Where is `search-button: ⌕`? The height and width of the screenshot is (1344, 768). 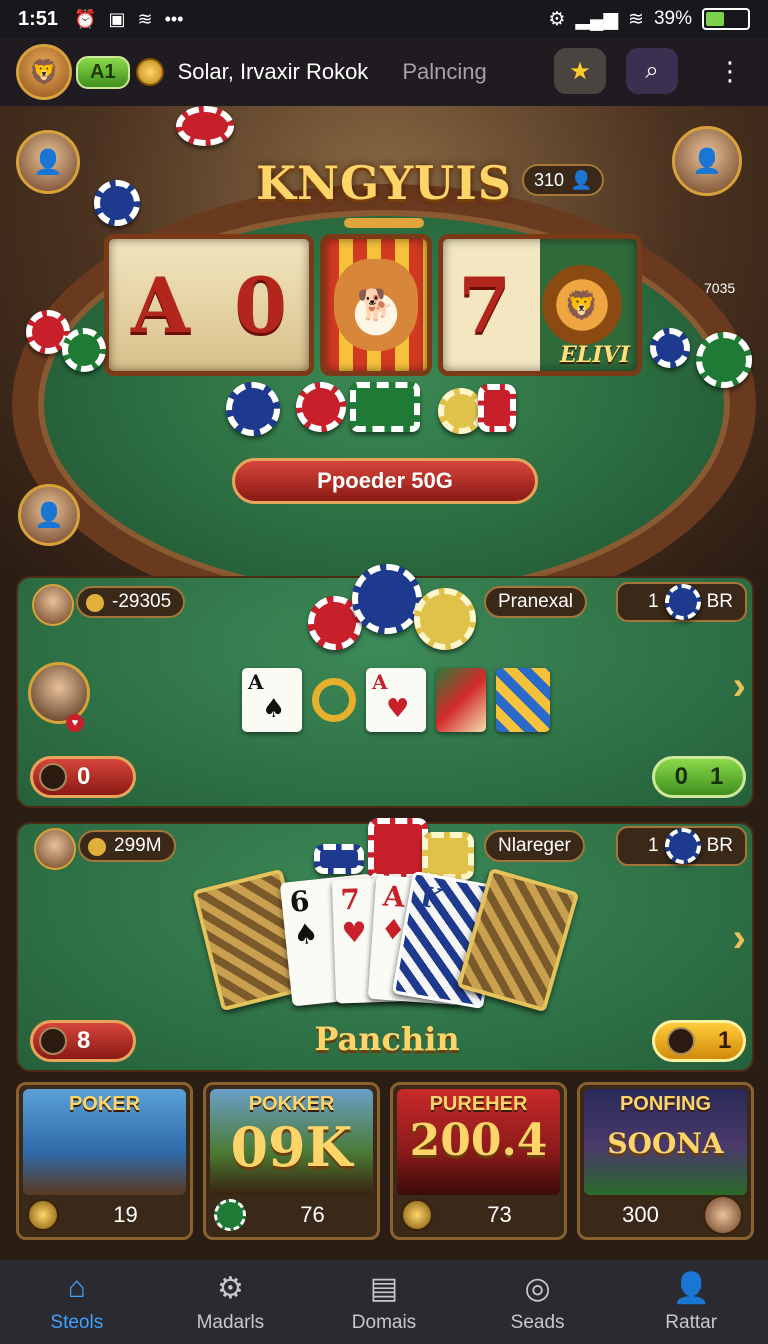
search-button: ⌕ is located at coordinates (652, 71).